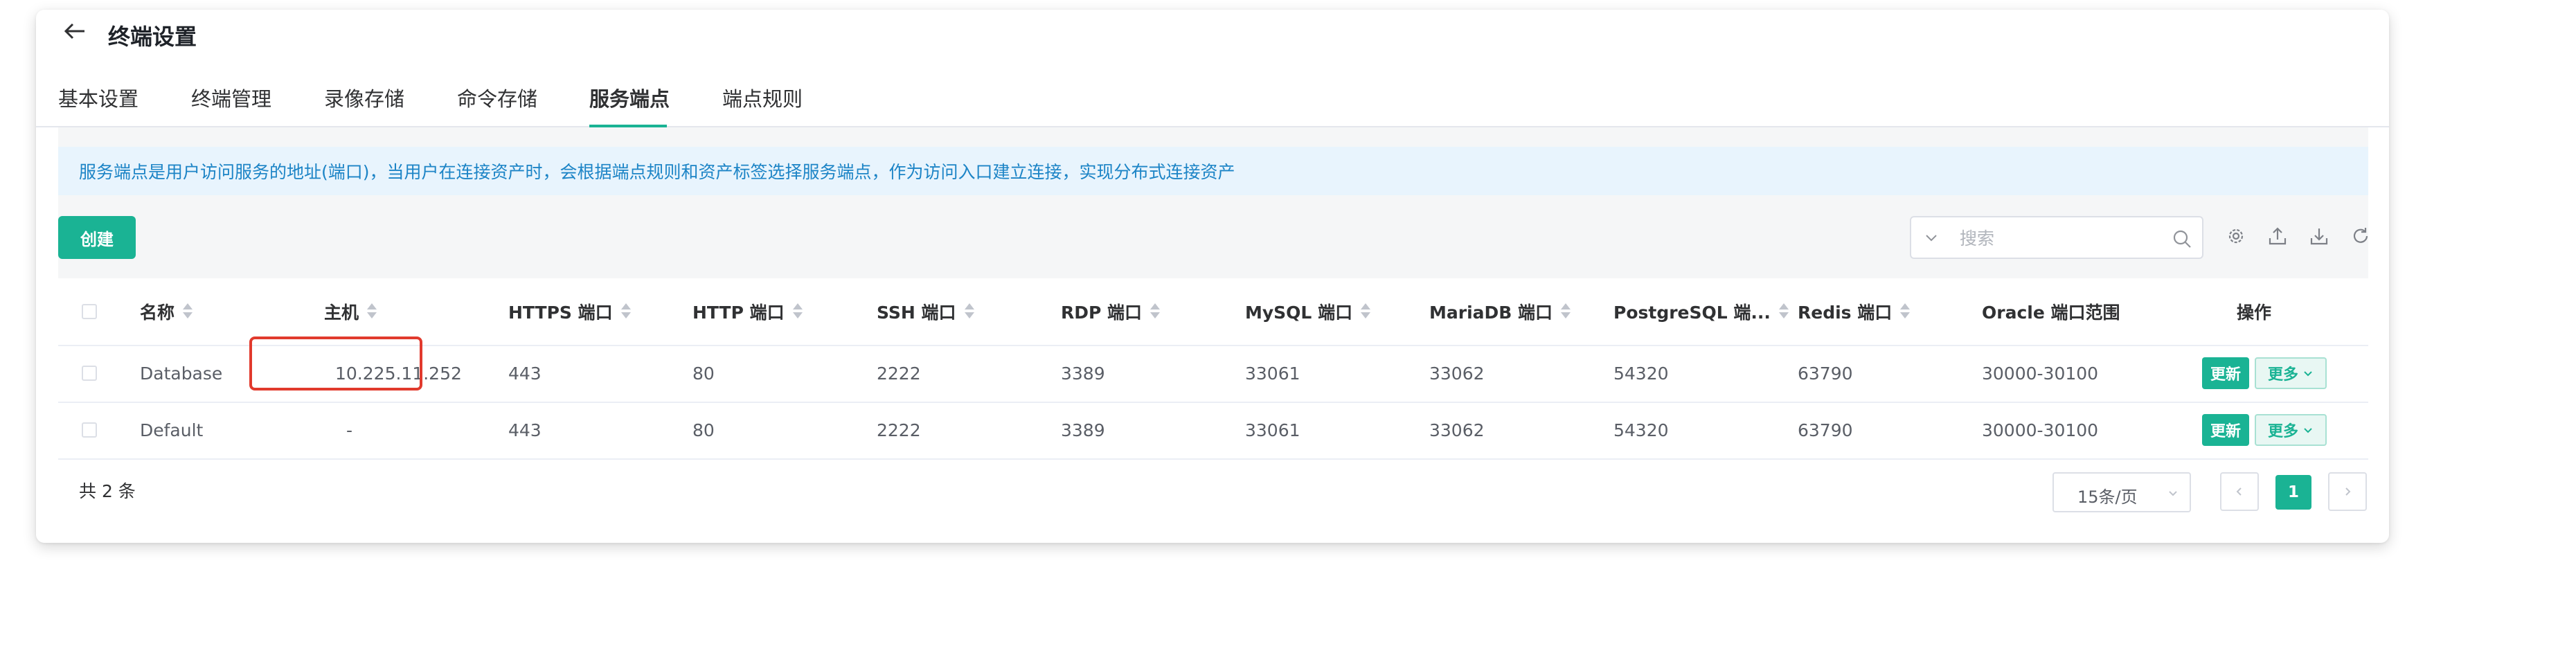  What do you see at coordinates (398, 373) in the screenshot?
I see `cell-host: 10.225.11.252` at bounding box center [398, 373].